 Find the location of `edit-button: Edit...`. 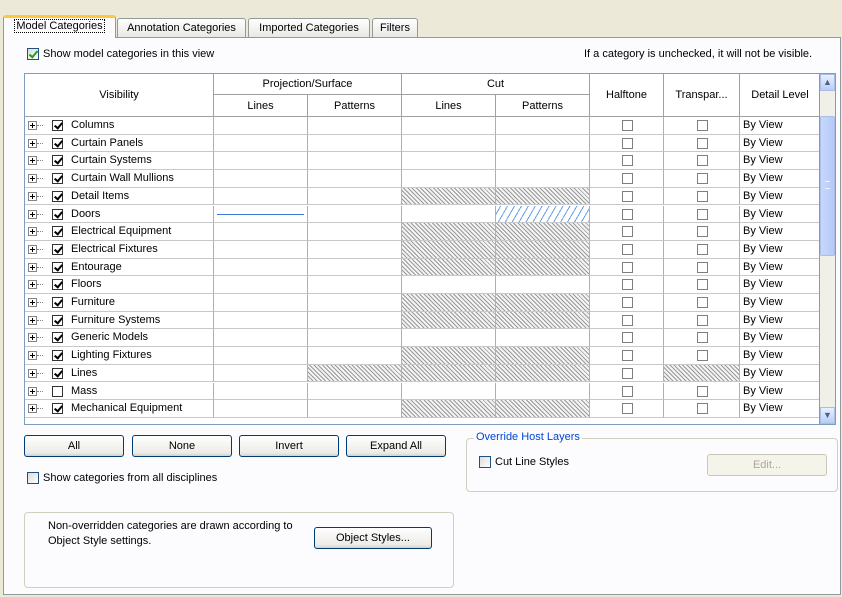

edit-button: Edit... is located at coordinates (767, 465).